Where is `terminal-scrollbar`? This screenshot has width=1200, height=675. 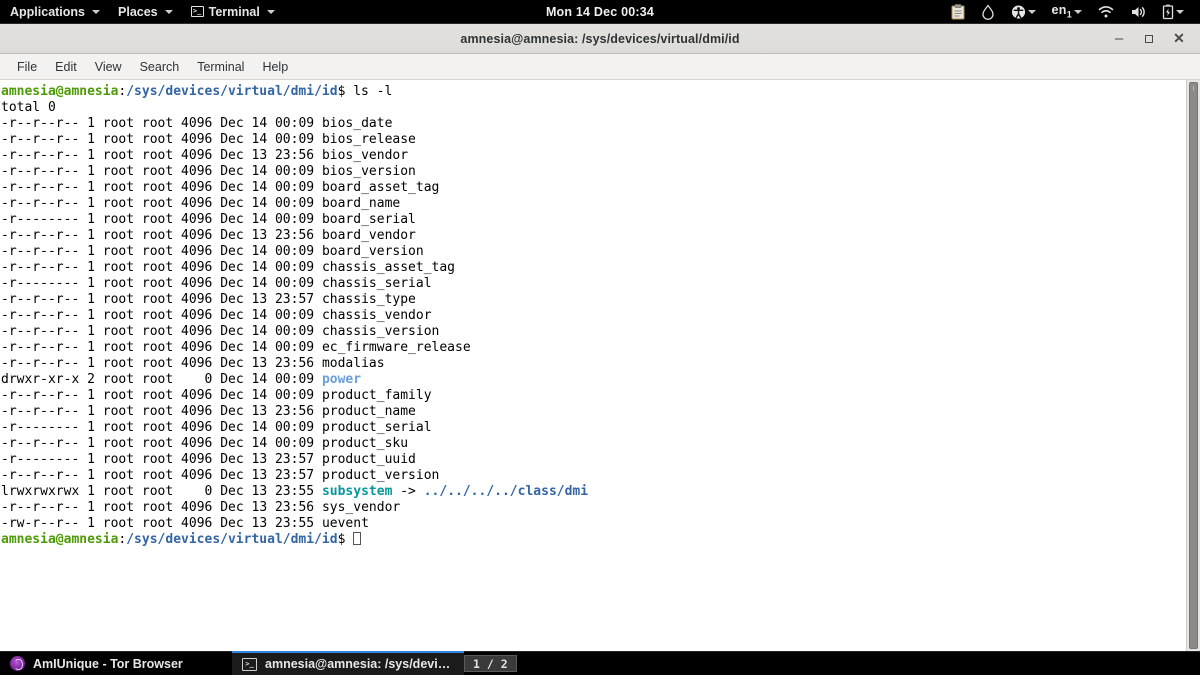
terminal-scrollbar is located at coordinates (1193, 365).